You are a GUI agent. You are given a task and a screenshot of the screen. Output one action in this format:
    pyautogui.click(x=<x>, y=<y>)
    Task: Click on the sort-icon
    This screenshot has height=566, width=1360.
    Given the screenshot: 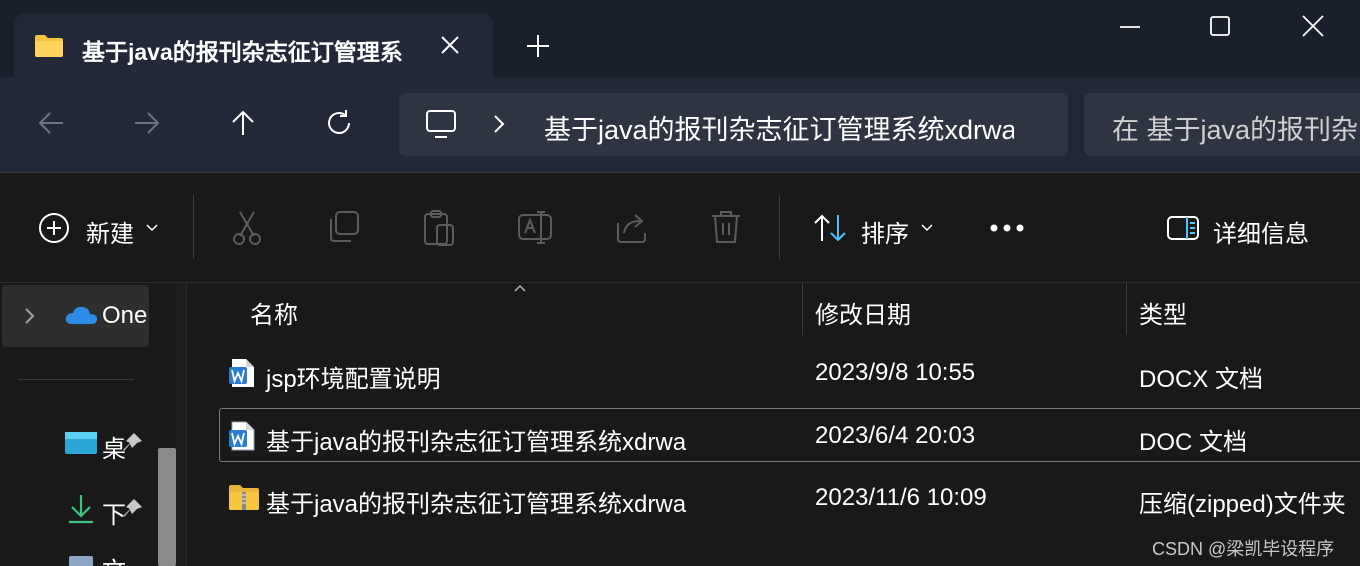 What is the action you would take?
    pyautogui.click(x=830, y=228)
    